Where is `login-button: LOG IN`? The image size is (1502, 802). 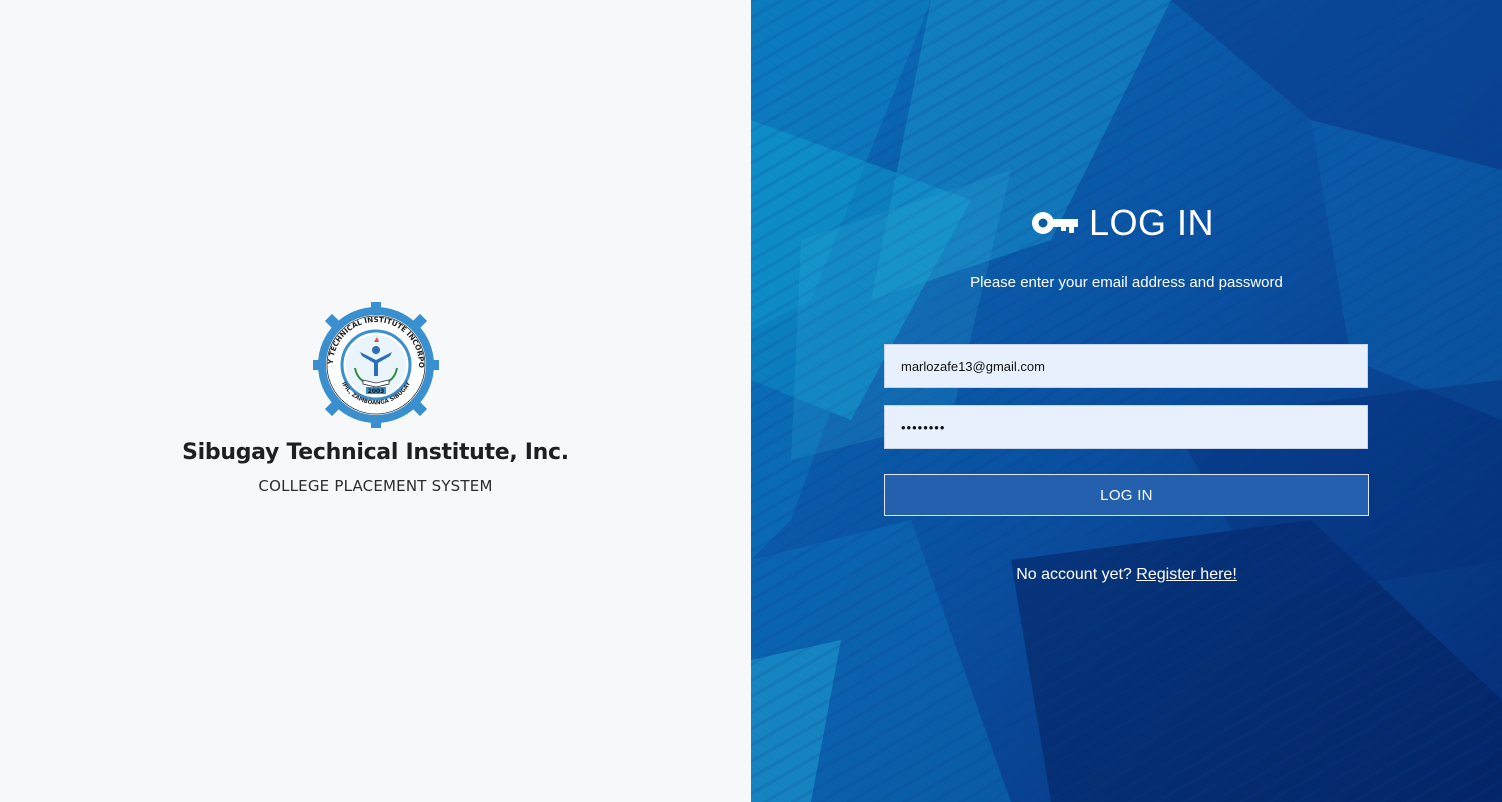
login-button: LOG IN is located at coordinates (1126, 495).